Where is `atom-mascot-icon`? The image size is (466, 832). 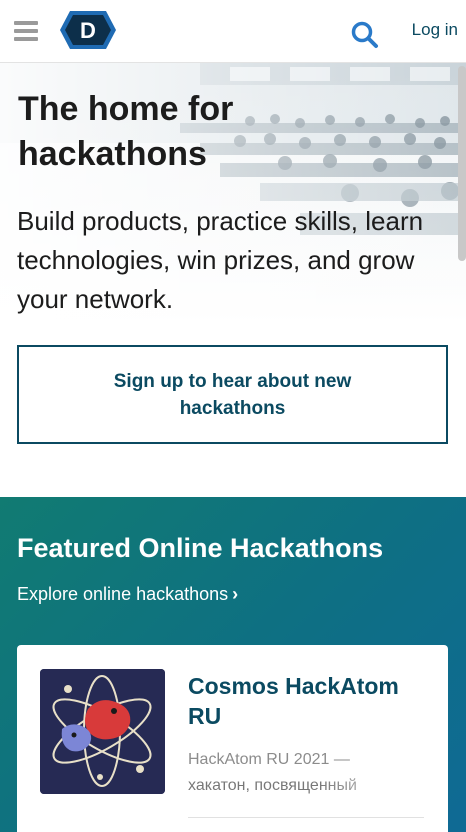 atom-mascot-icon is located at coordinates (102, 731).